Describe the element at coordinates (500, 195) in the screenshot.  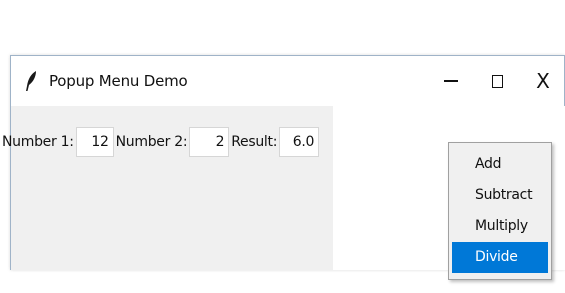
I see `menu-item-subtract: Subtract` at that location.